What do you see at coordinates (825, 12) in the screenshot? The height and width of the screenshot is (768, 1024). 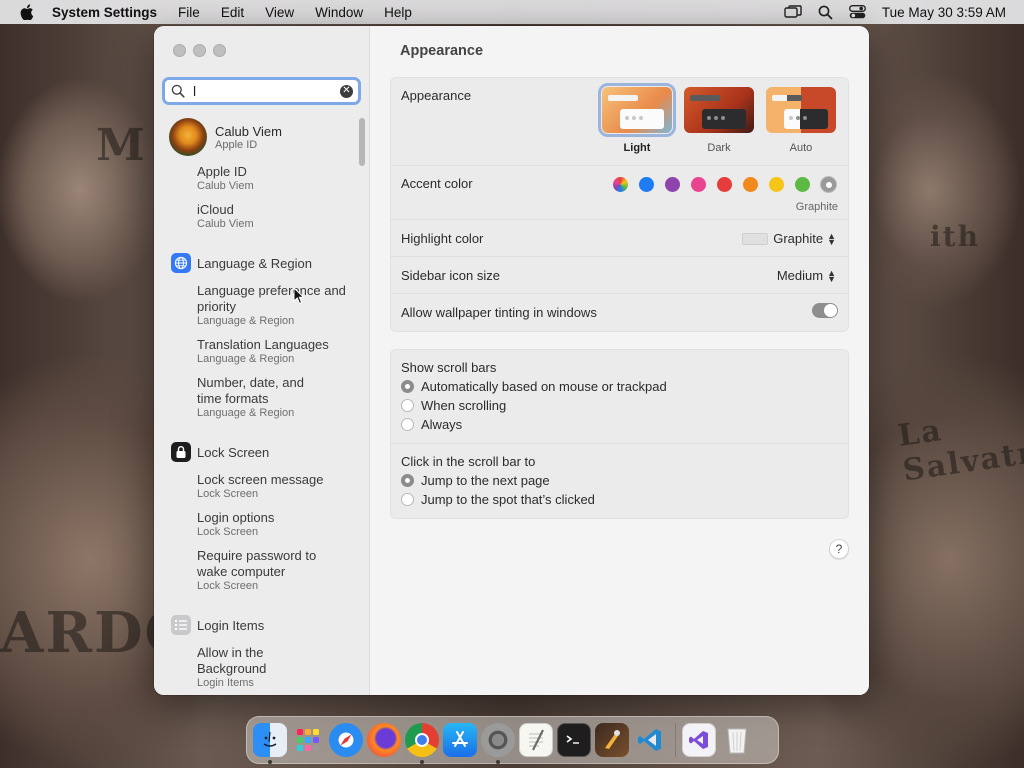 I see `spotlight-search-icon` at bounding box center [825, 12].